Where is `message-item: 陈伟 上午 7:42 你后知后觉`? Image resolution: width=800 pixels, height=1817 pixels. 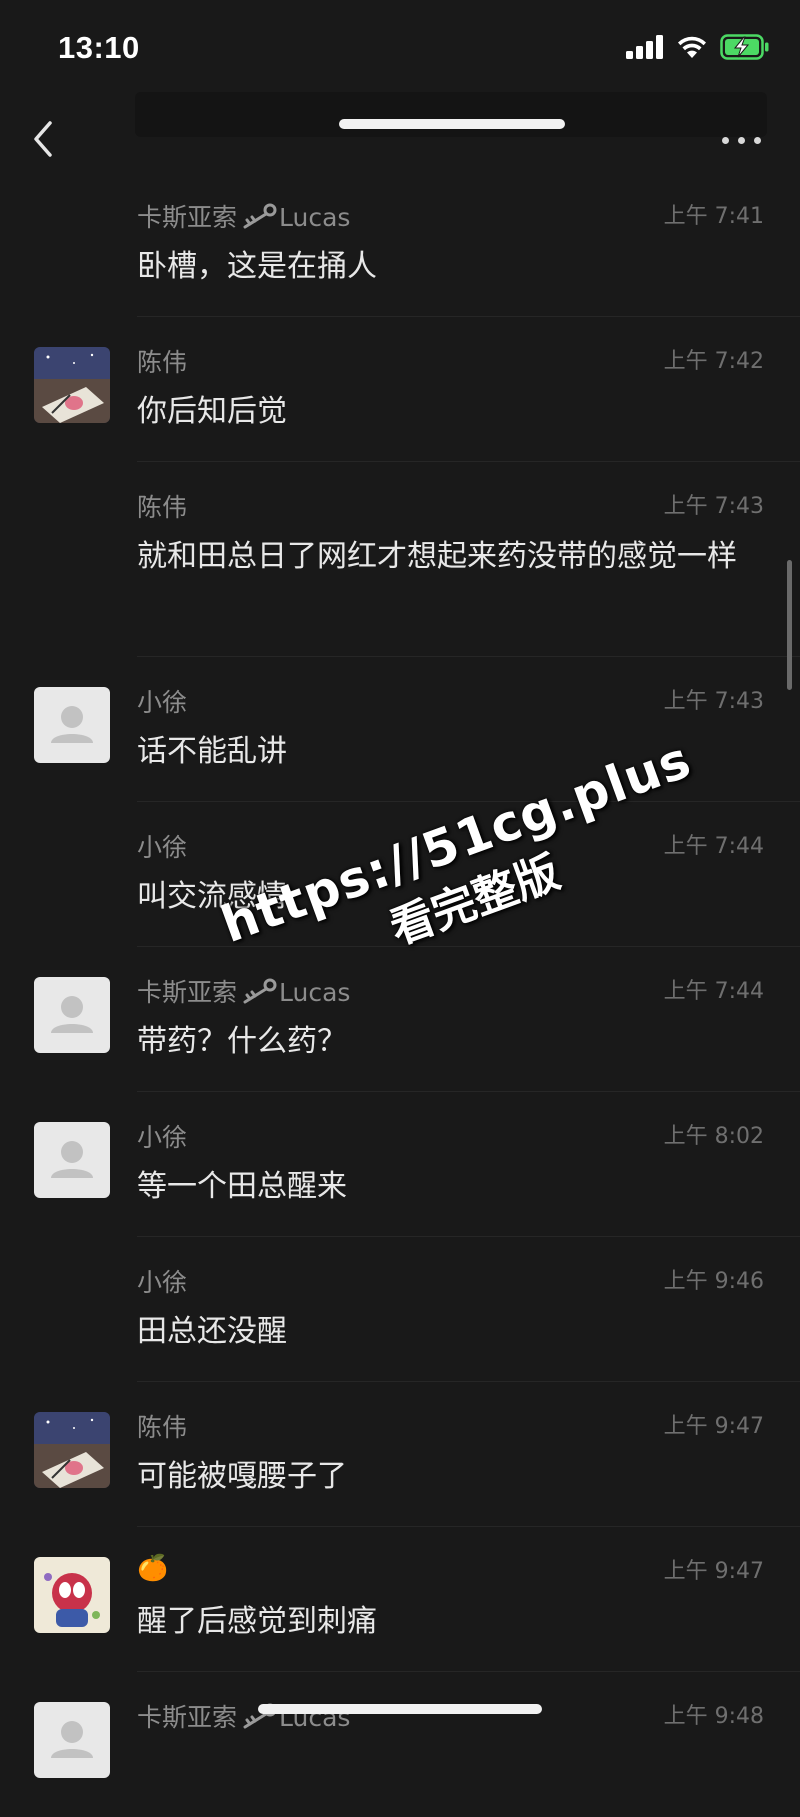
message-item: 陈伟 上午 7:42 你后知后觉 is located at coordinates (400, 389).